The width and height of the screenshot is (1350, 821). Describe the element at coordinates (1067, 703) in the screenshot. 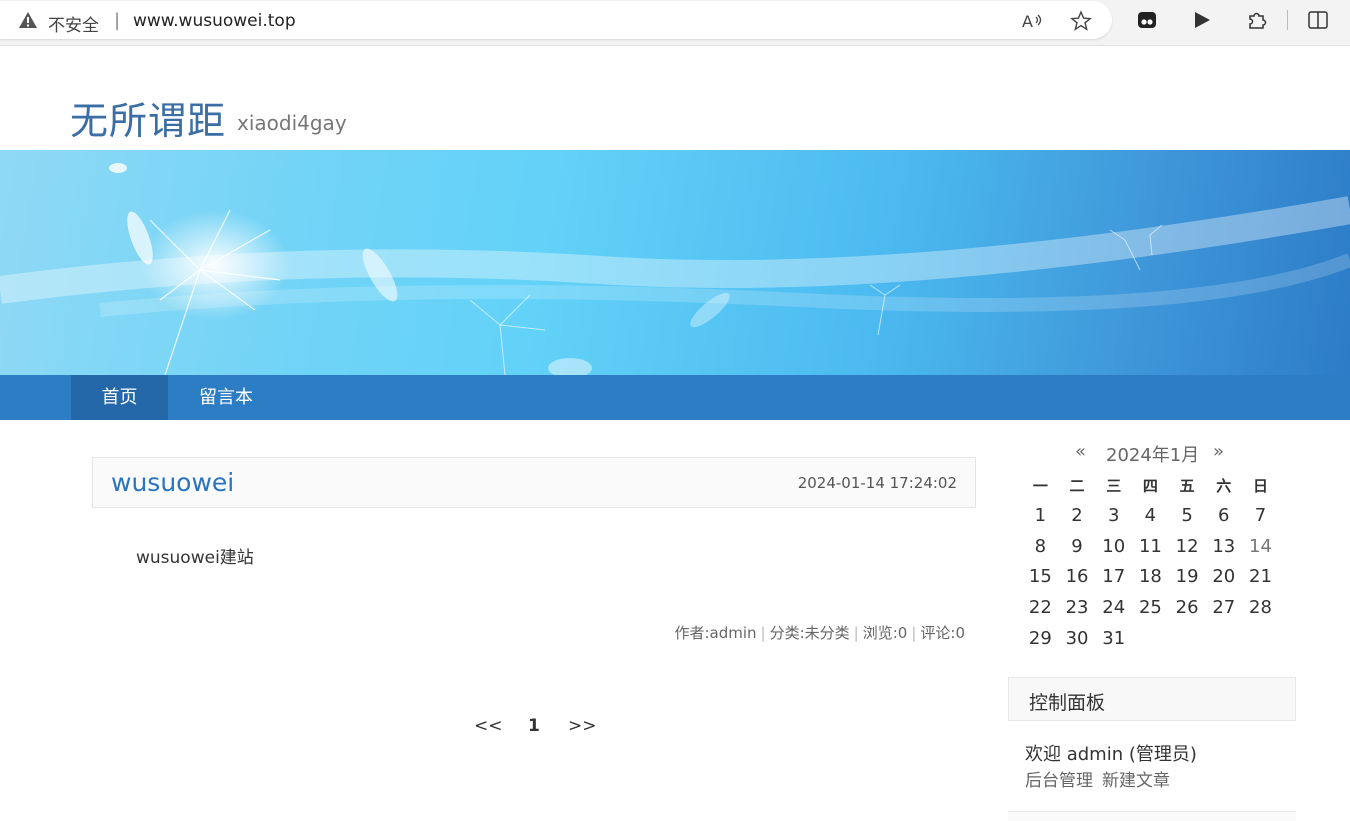

I see `control-panel-title: 控制面板` at that location.